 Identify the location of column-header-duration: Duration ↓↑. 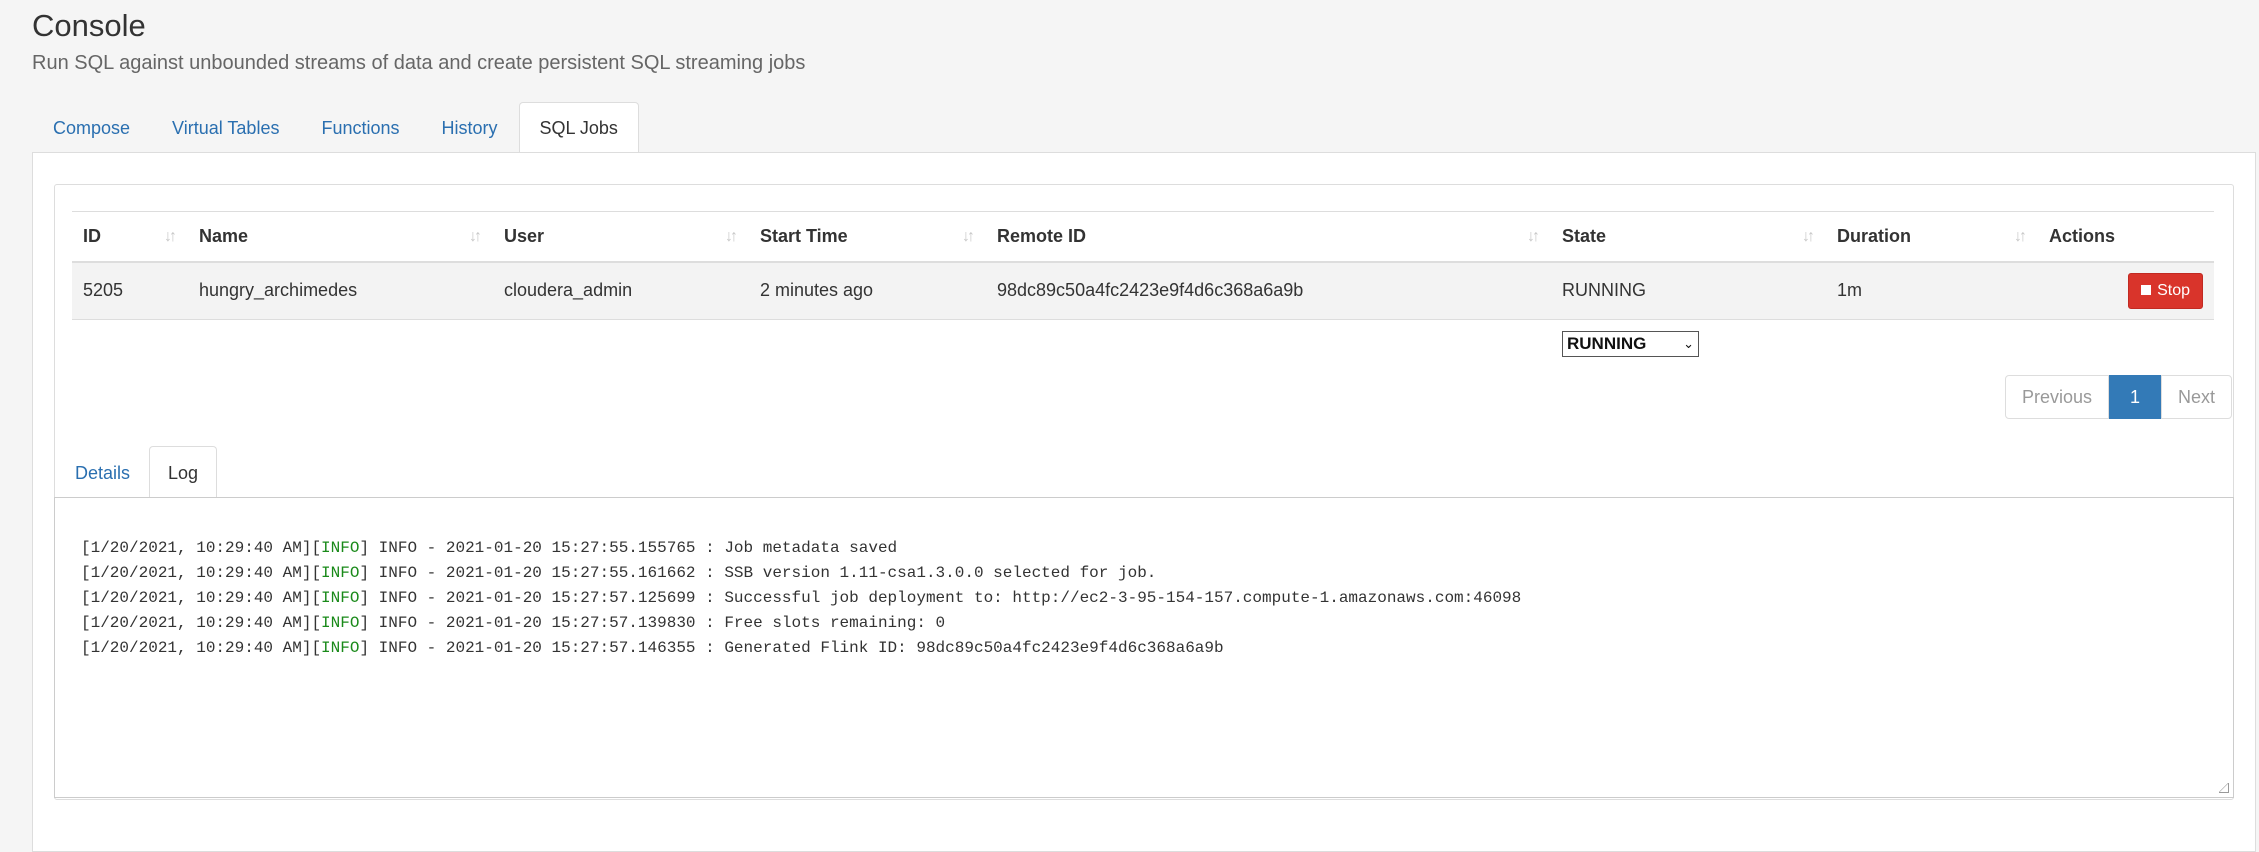
(1932, 237).